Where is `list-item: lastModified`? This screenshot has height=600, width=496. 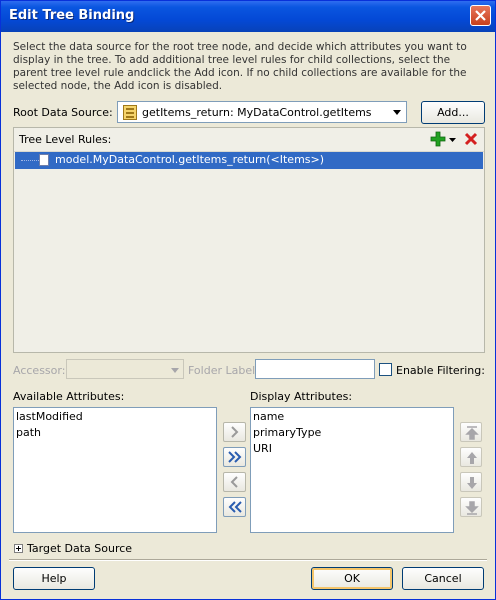 list-item: lastModified is located at coordinates (49, 416).